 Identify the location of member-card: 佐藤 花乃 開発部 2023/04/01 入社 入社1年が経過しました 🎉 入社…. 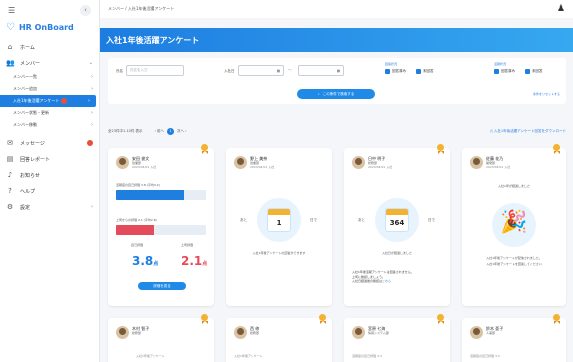
(514, 225).